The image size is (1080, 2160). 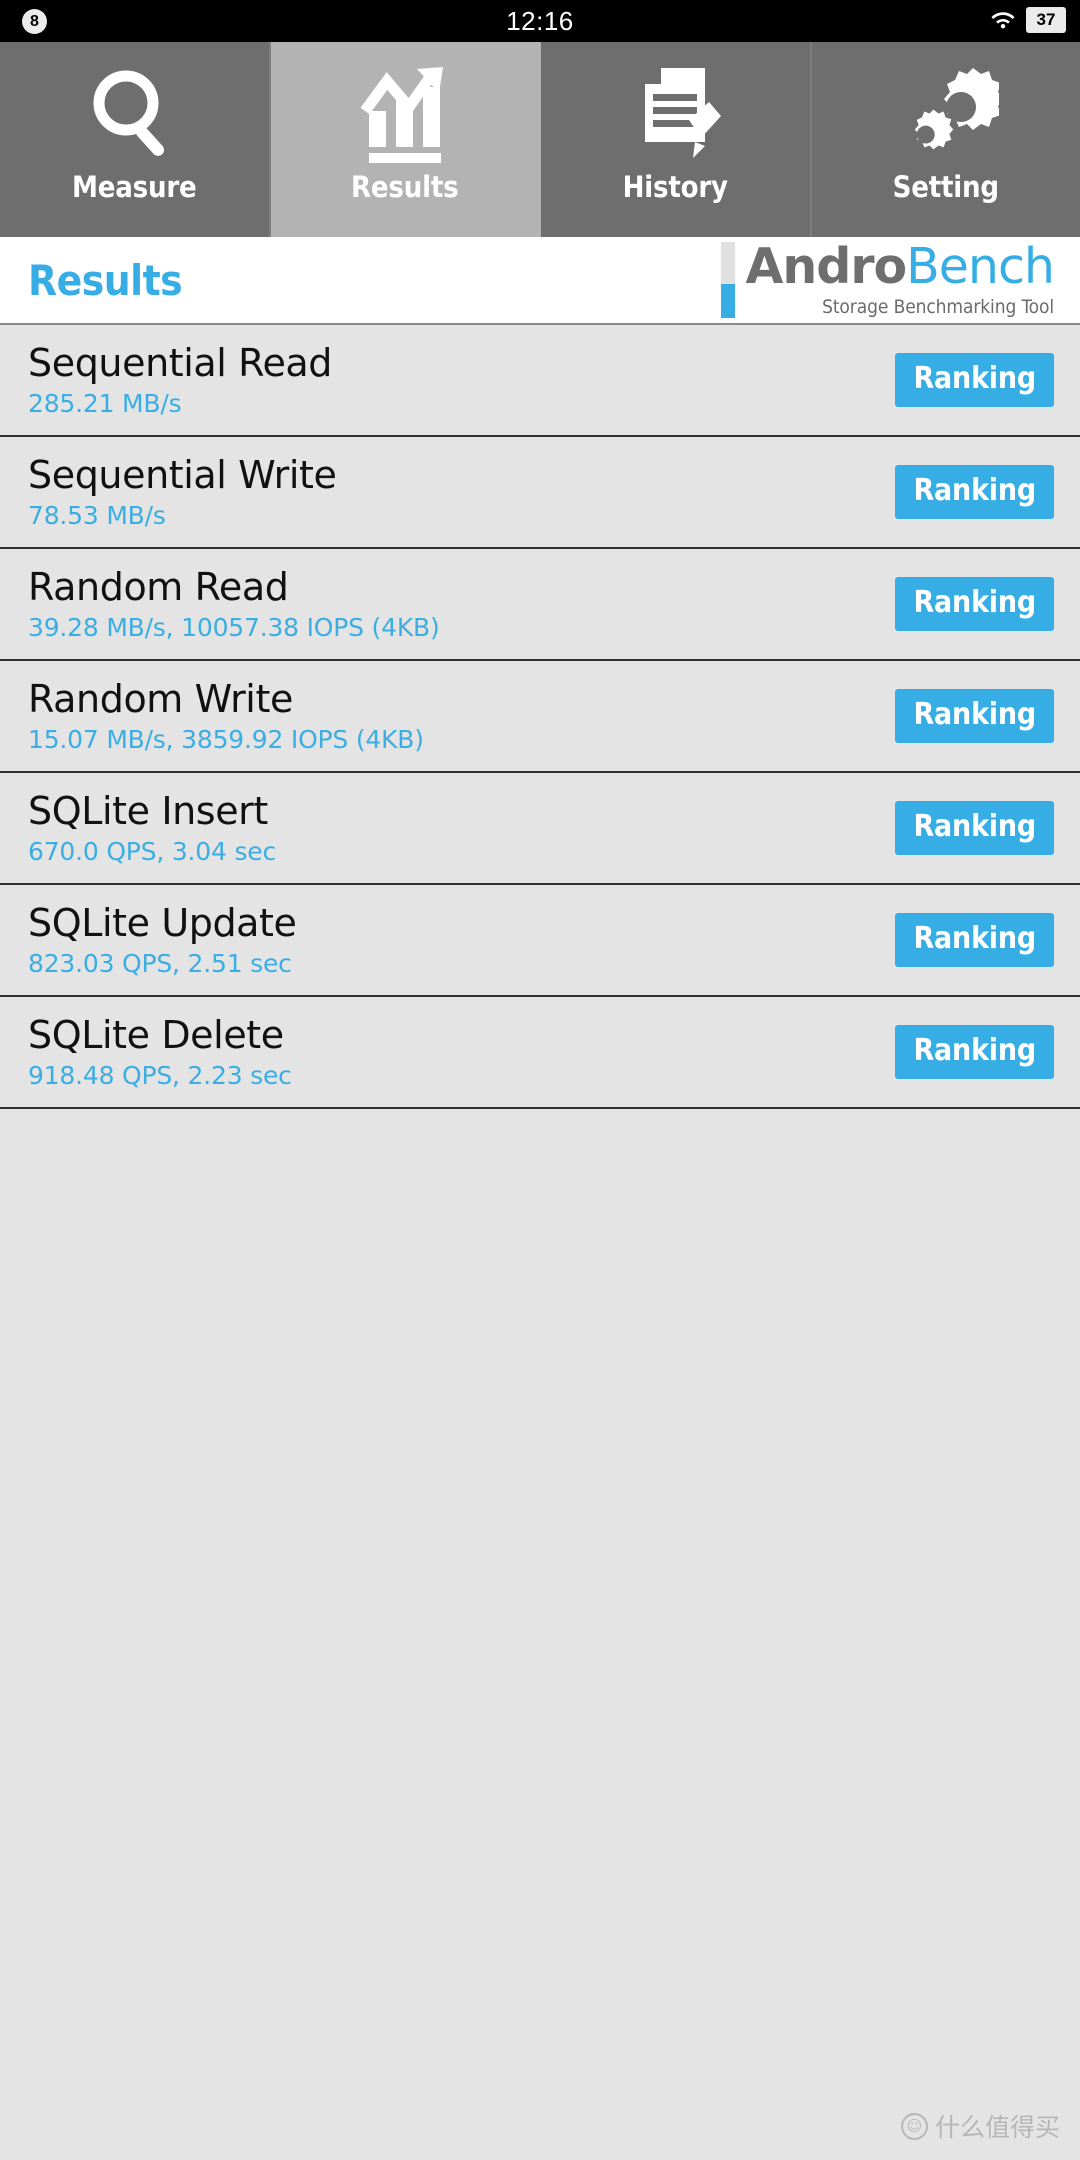 What do you see at coordinates (97, 515) in the screenshot?
I see `benchmark-value: 78.53 MB/s` at bounding box center [97, 515].